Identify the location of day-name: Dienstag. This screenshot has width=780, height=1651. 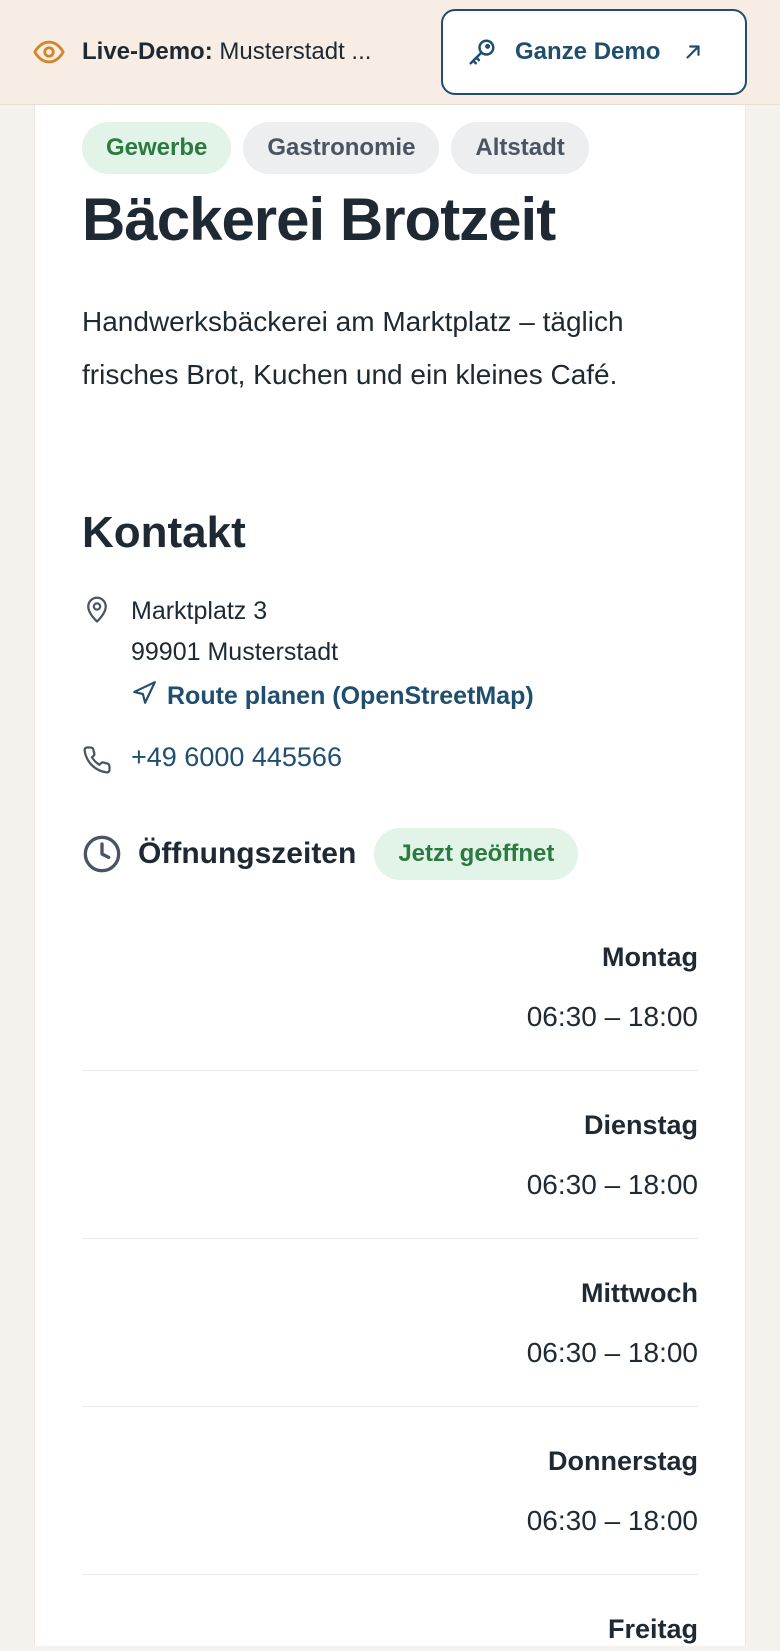
(640, 1125).